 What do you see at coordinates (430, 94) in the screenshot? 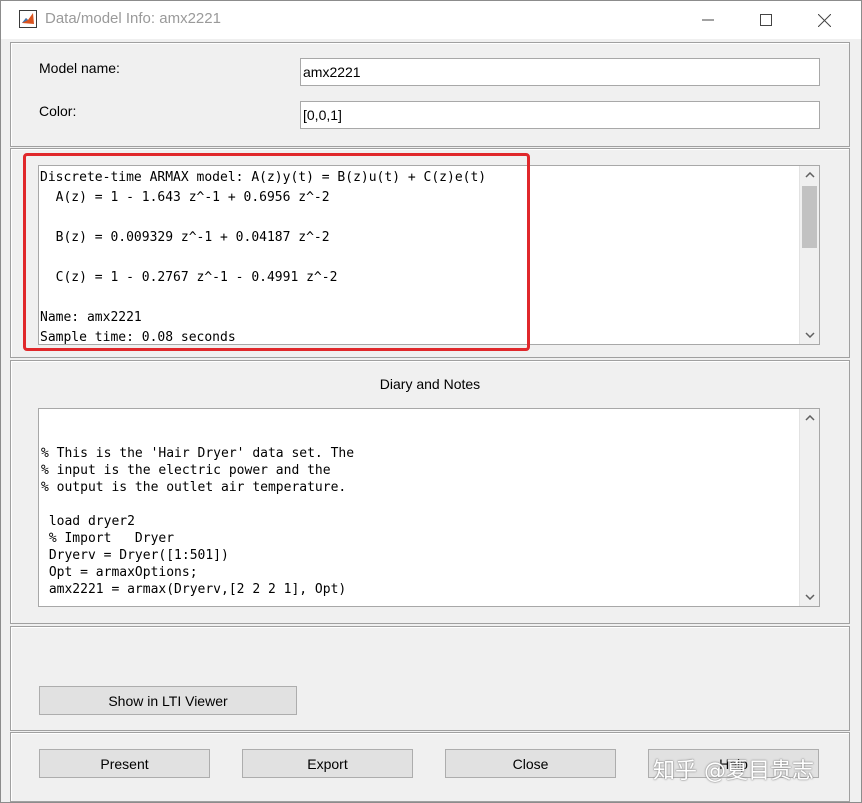
I see `model-properties-panel: Model name: amx2221 Color: [0,0,1]` at bounding box center [430, 94].